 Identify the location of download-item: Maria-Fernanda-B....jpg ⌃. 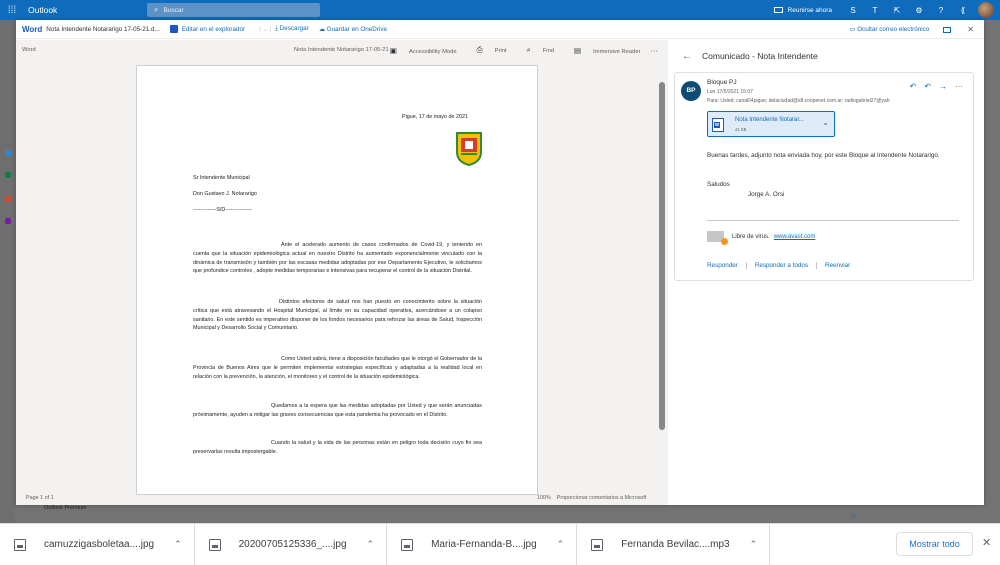
(482, 544).